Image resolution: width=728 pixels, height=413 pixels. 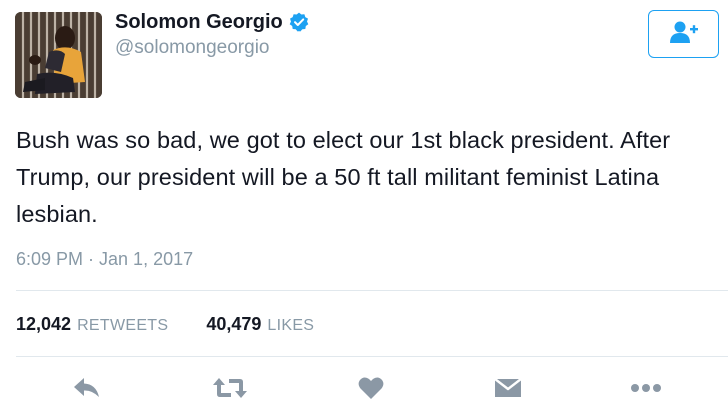 What do you see at coordinates (234, 324) in the screenshot?
I see `likes-count: 40,479` at bounding box center [234, 324].